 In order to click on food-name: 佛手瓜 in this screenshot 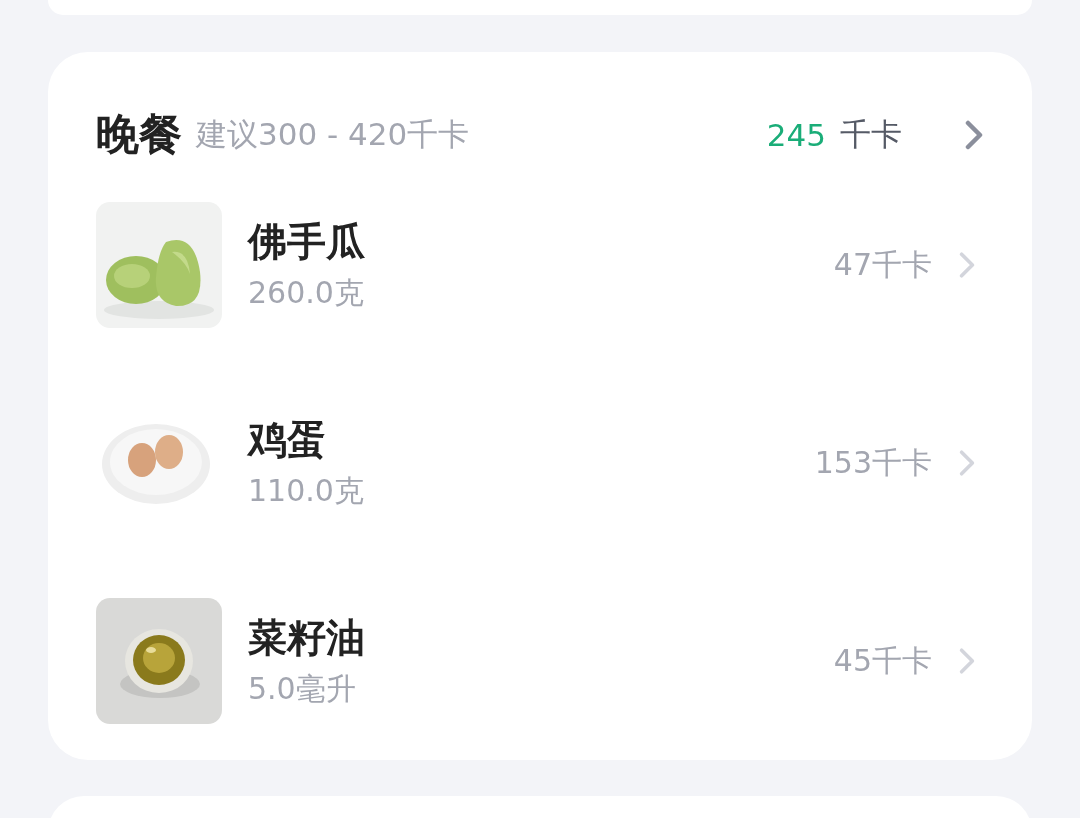, I will do `click(306, 242)`.